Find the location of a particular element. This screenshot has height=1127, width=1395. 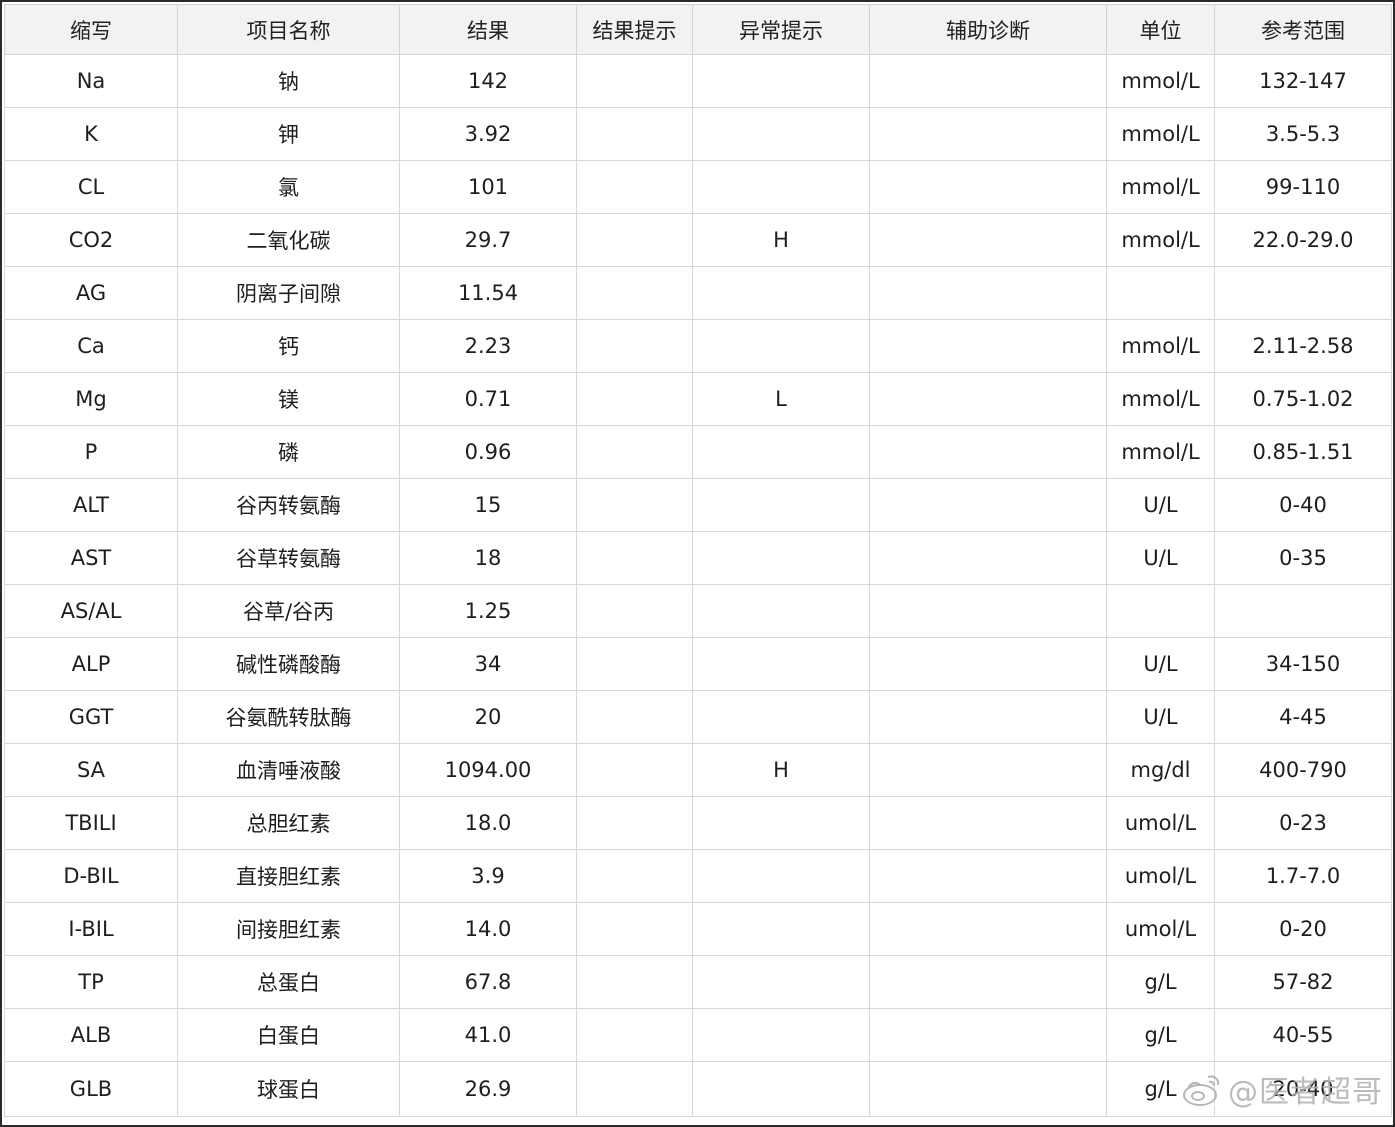

cell-abbr: CL is located at coordinates (91, 187).